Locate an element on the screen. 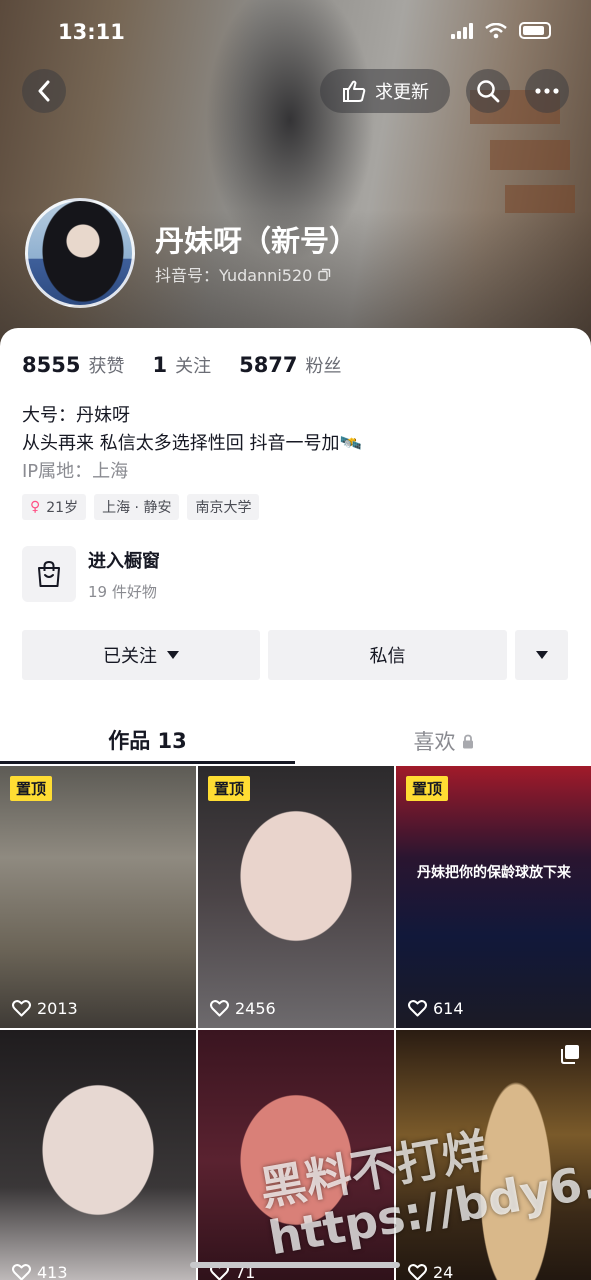 The width and height of the screenshot is (591, 1280). tab-likes: 喜欢 is located at coordinates (443, 741).